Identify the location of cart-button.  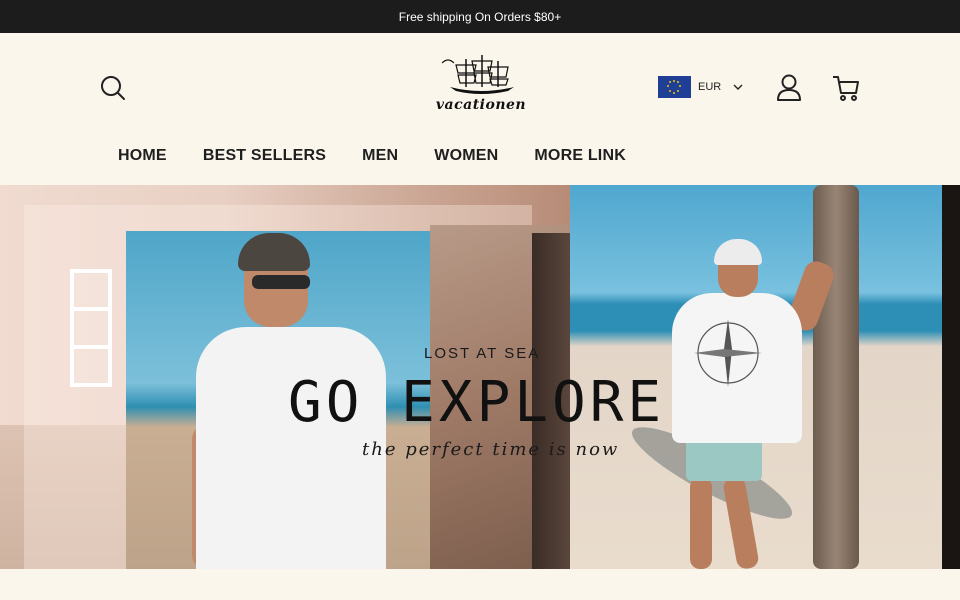
(846, 88).